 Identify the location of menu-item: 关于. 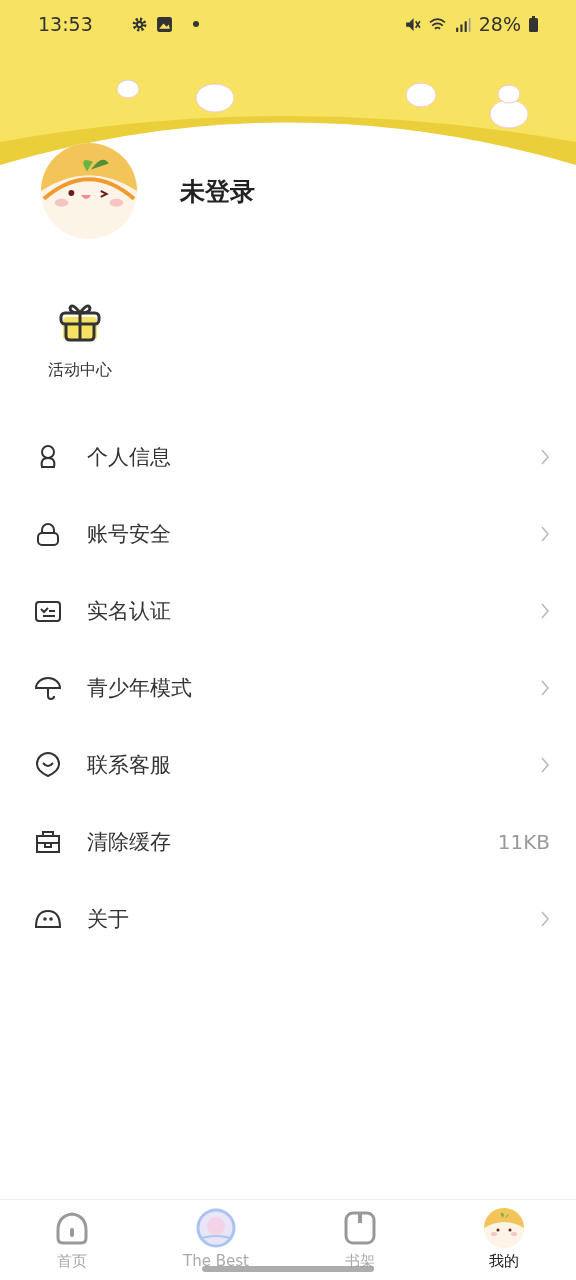
(288, 918).